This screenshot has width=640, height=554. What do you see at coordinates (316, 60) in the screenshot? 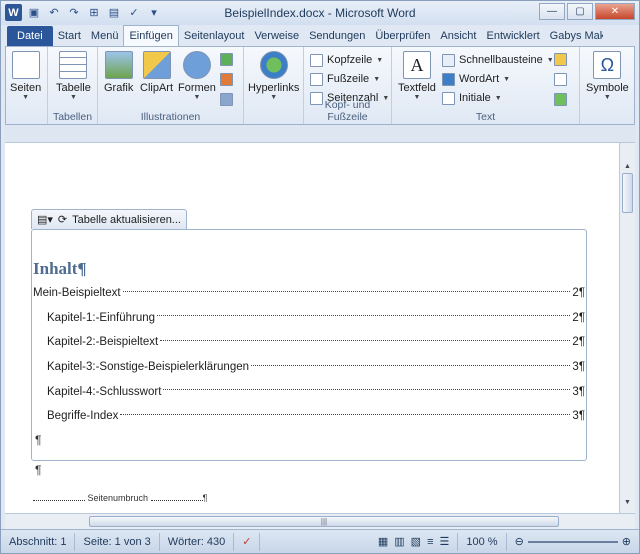
I see `header-icon` at bounding box center [316, 60].